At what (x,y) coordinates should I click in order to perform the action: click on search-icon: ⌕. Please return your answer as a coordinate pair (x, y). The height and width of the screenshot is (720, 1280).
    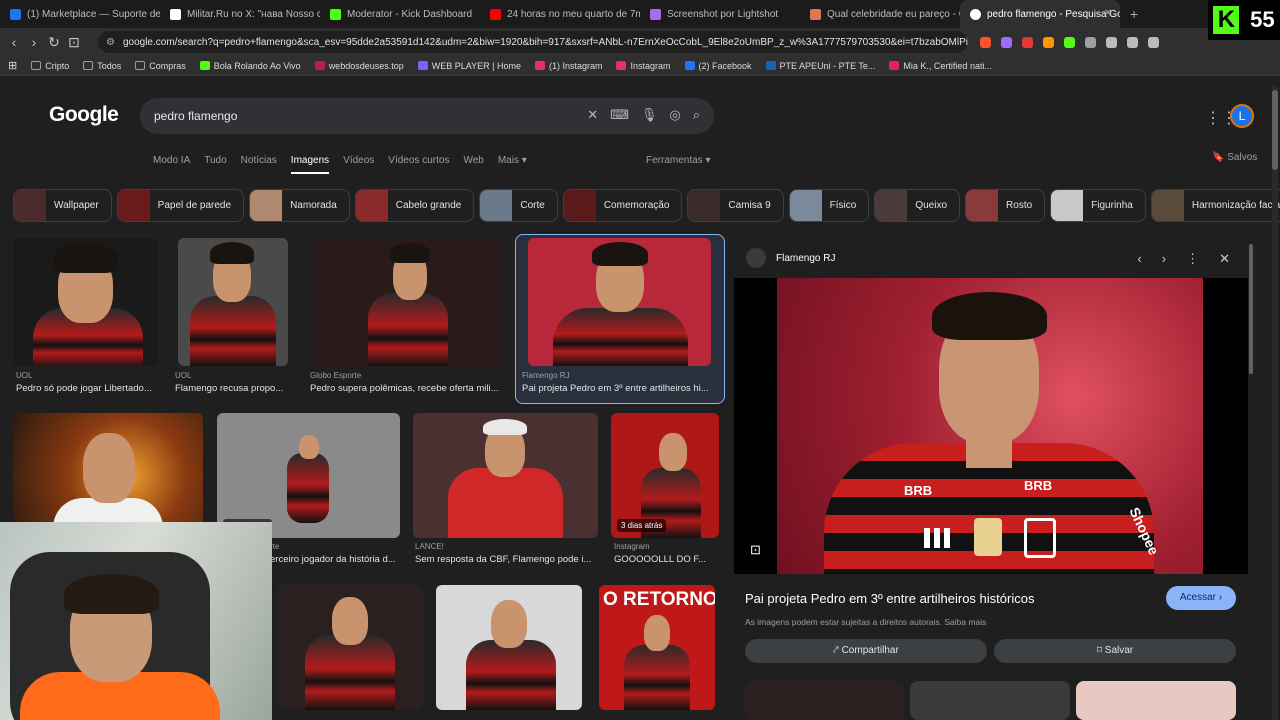
    Looking at the image, I should click on (696, 115).